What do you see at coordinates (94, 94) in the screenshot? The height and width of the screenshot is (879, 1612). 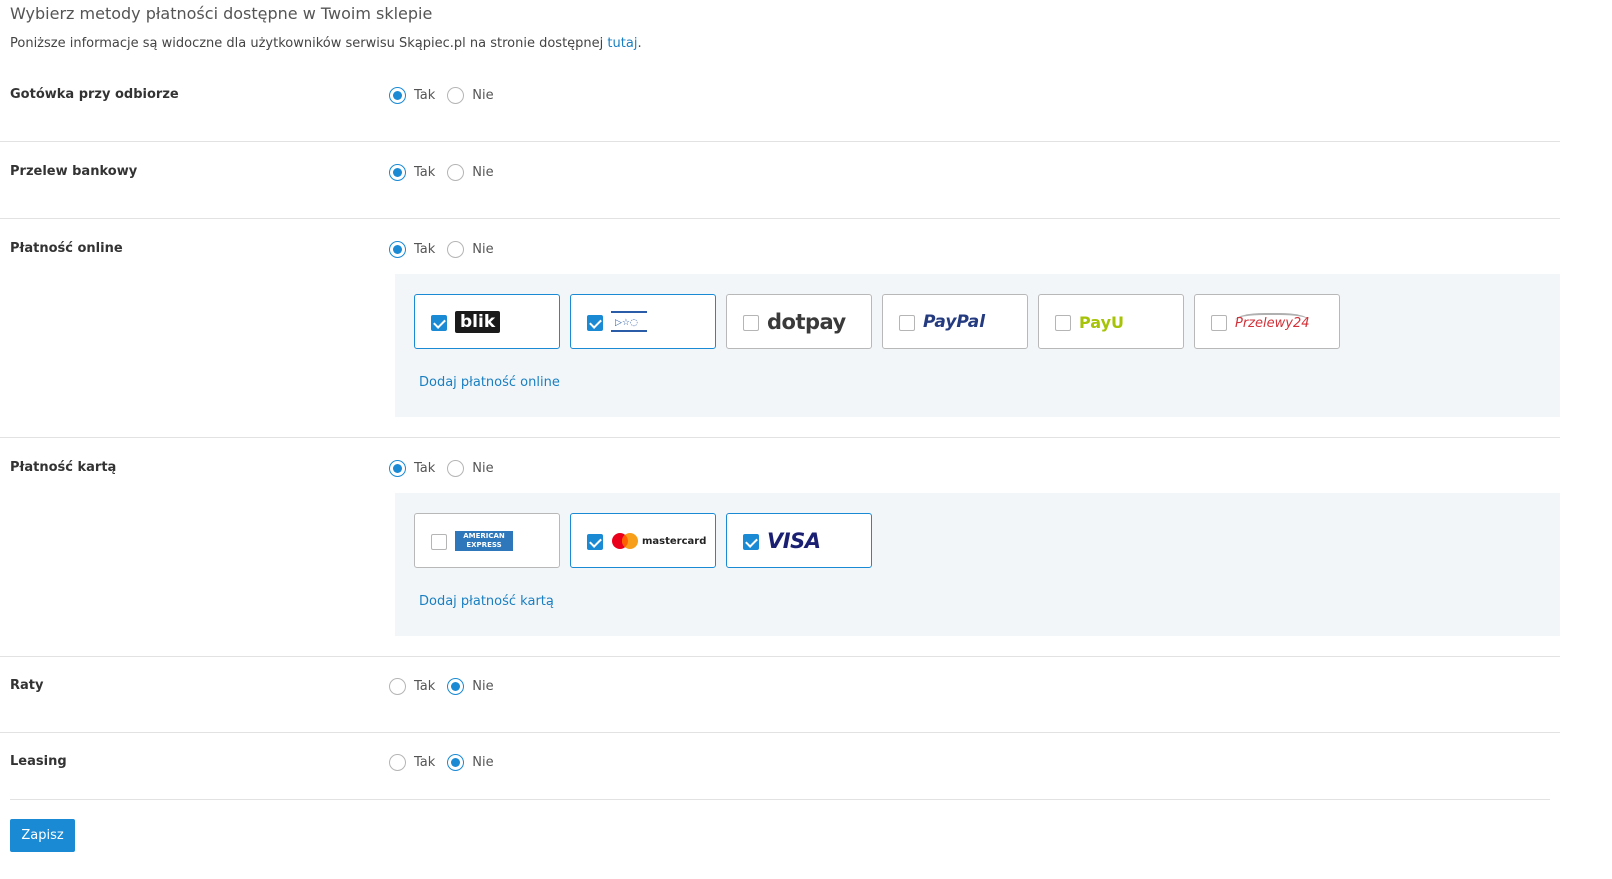 I see `row-label-cash: Gotówka przy odbiorze` at bounding box center [94, 94].